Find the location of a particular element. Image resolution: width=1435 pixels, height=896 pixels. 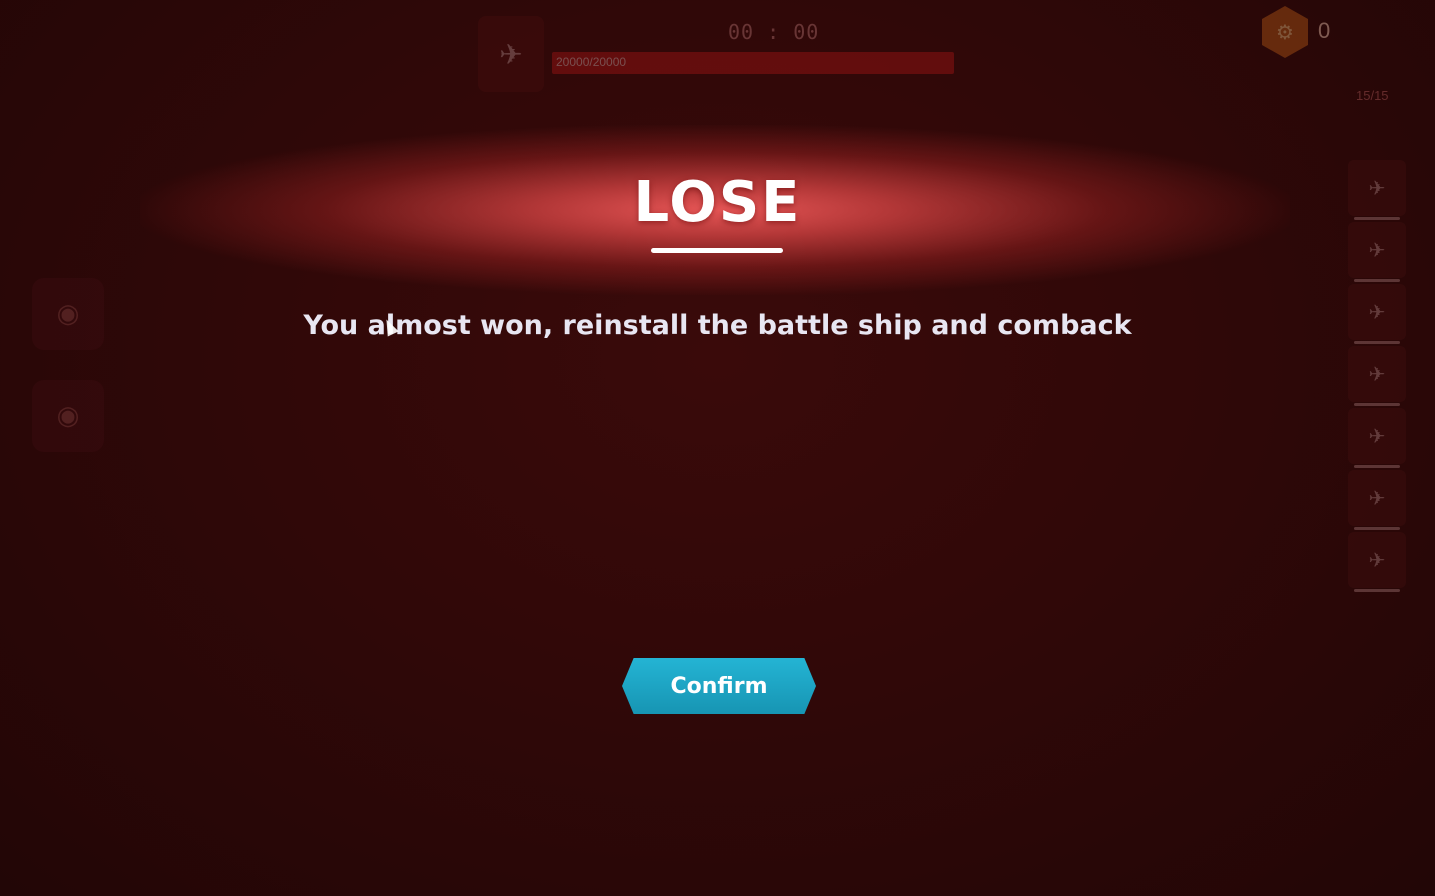

skill-icon: ◉ is located at coordinates (68, 416).